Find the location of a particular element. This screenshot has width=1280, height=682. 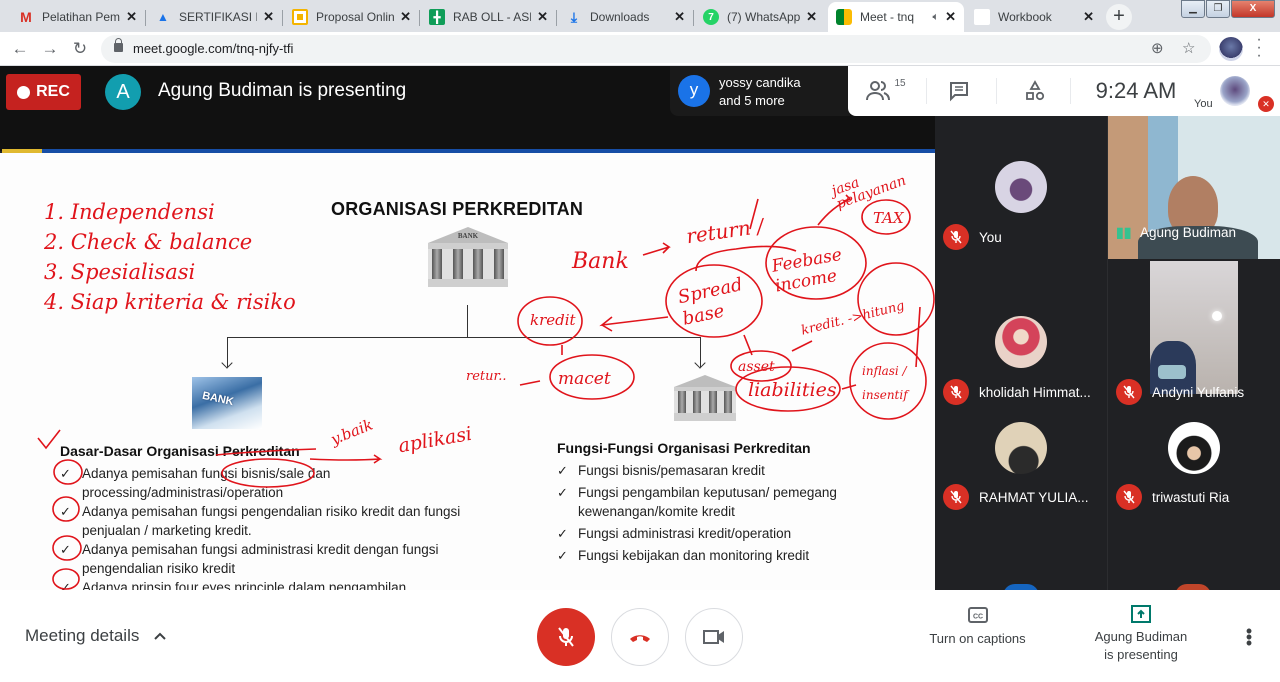

video-camera-icon is located at coordinates (713, 637).